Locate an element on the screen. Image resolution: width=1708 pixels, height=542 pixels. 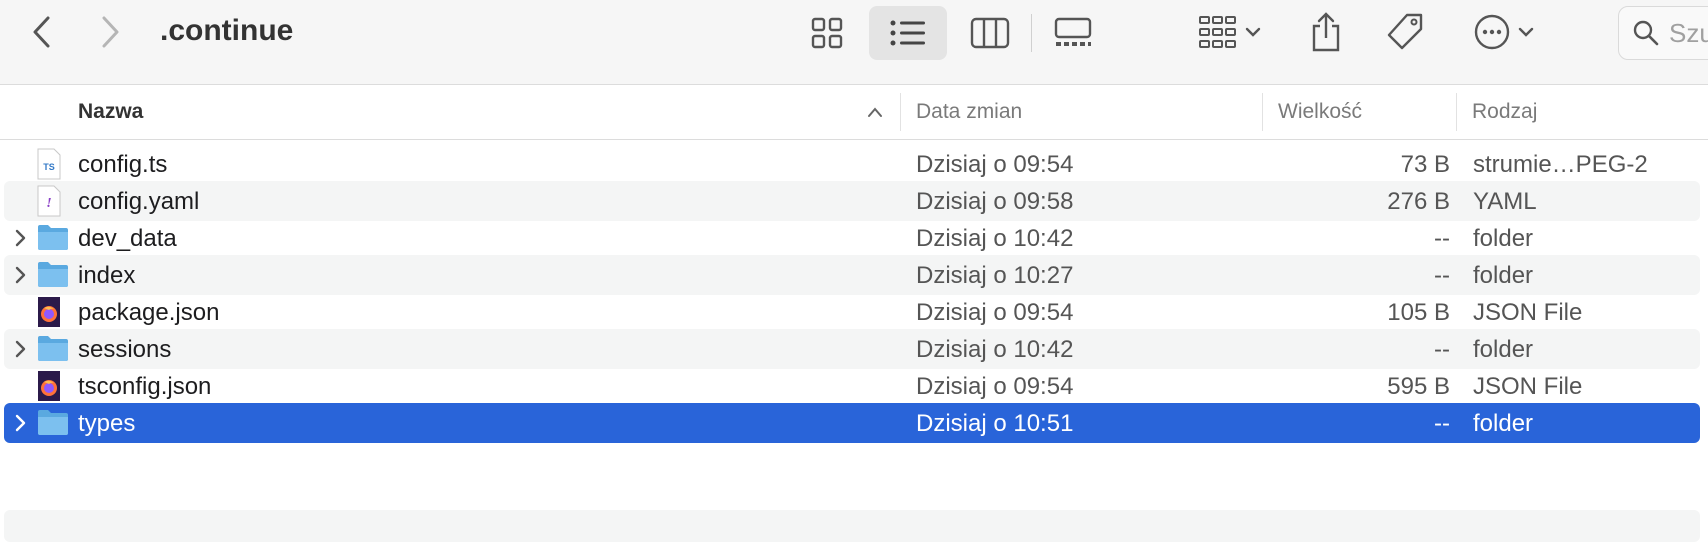
file-row: types Dzisiaj o 10:51 -- folder is located at coordinates (852, 423).